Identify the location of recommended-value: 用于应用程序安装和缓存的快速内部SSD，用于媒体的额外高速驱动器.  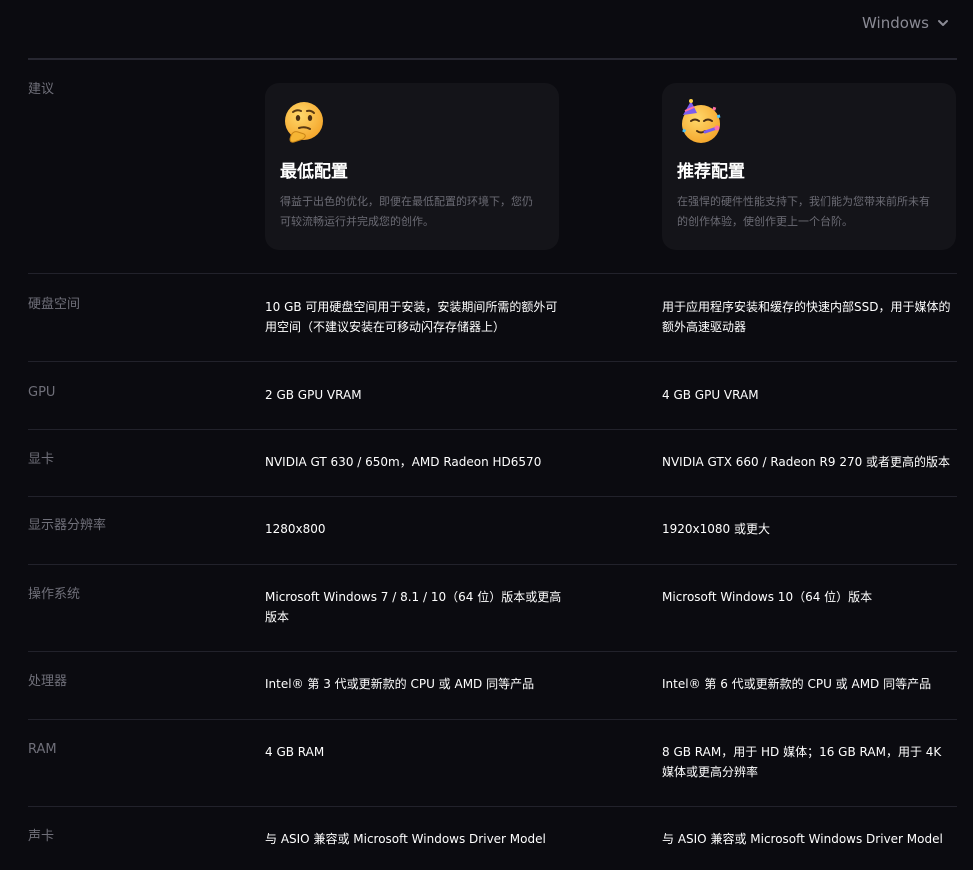
(806, 317).